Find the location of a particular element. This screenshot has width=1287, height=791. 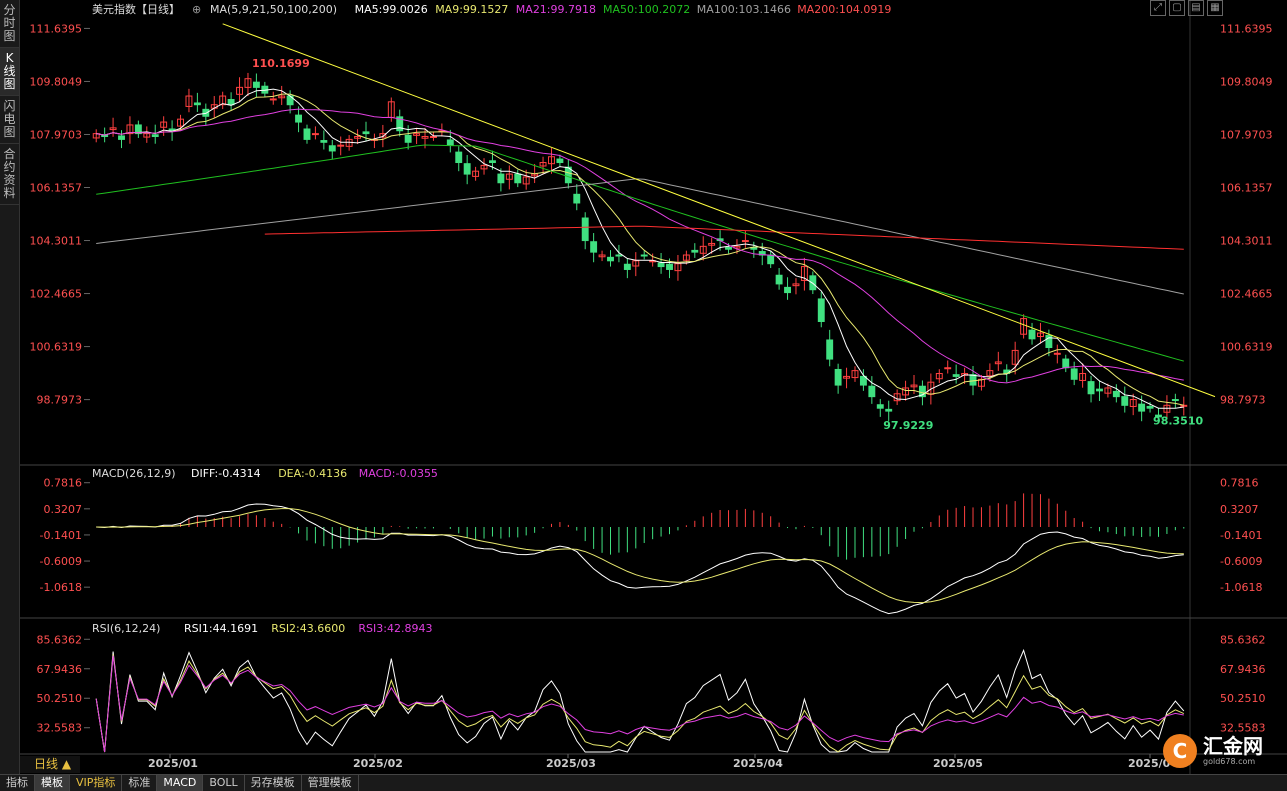

price-tick-left-3: 106.1357 is located at coordinates (56, 188).